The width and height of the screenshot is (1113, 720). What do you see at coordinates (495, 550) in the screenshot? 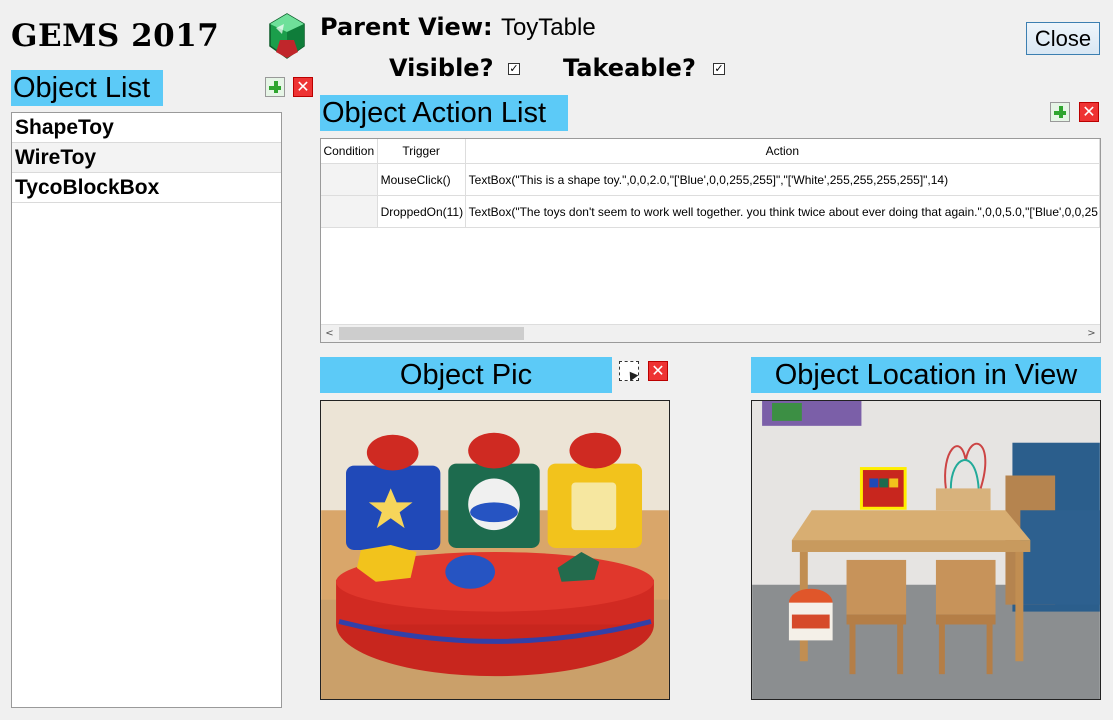
I see `object-pic-image` at bounding box center [495, 550].